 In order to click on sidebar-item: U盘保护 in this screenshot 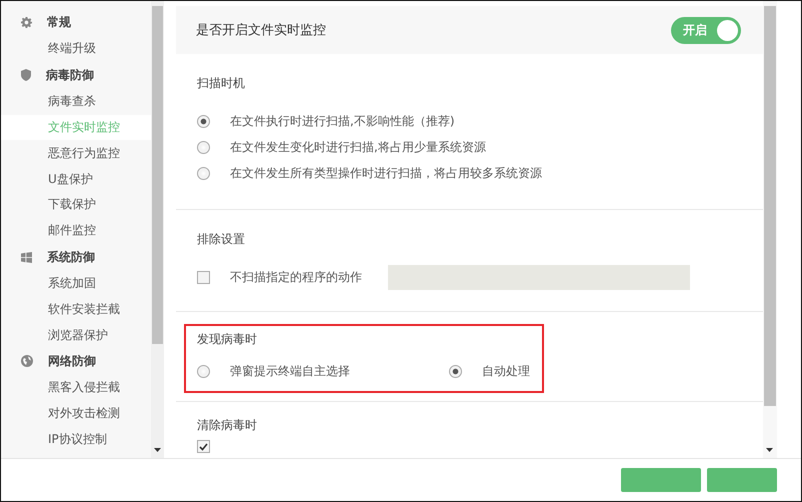, I will do `click(76, 179)`.